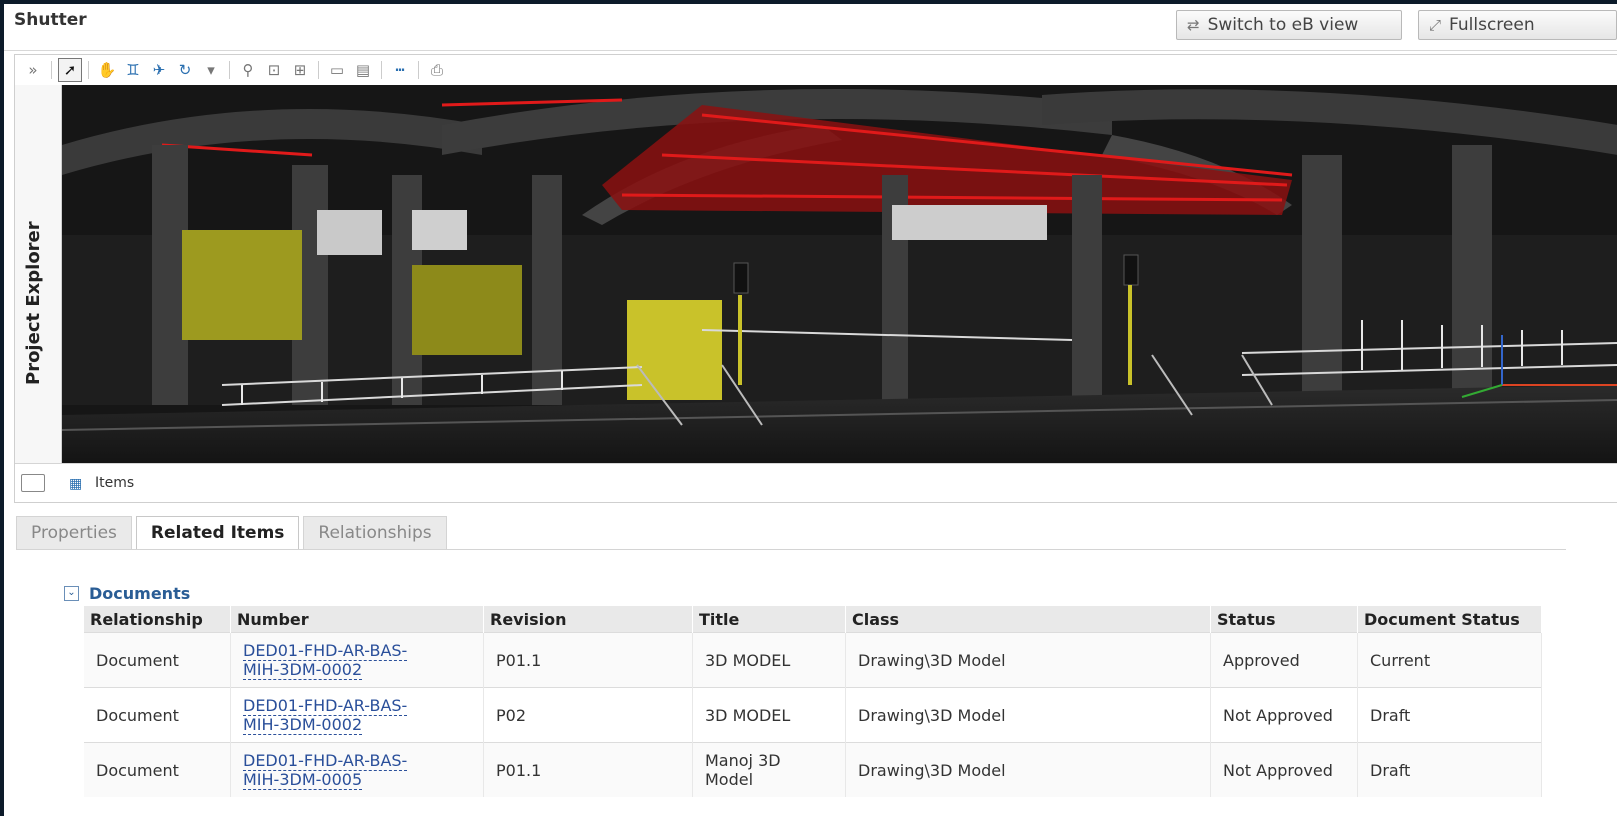 This screenshot has height=816, width=1617. What do you see at coordinates (325, 770) in the screenshot?
I see `document-number-link: DED01-FHD-AR-BAS- MIH-3DM-0005` at bounding box center [325, 770].